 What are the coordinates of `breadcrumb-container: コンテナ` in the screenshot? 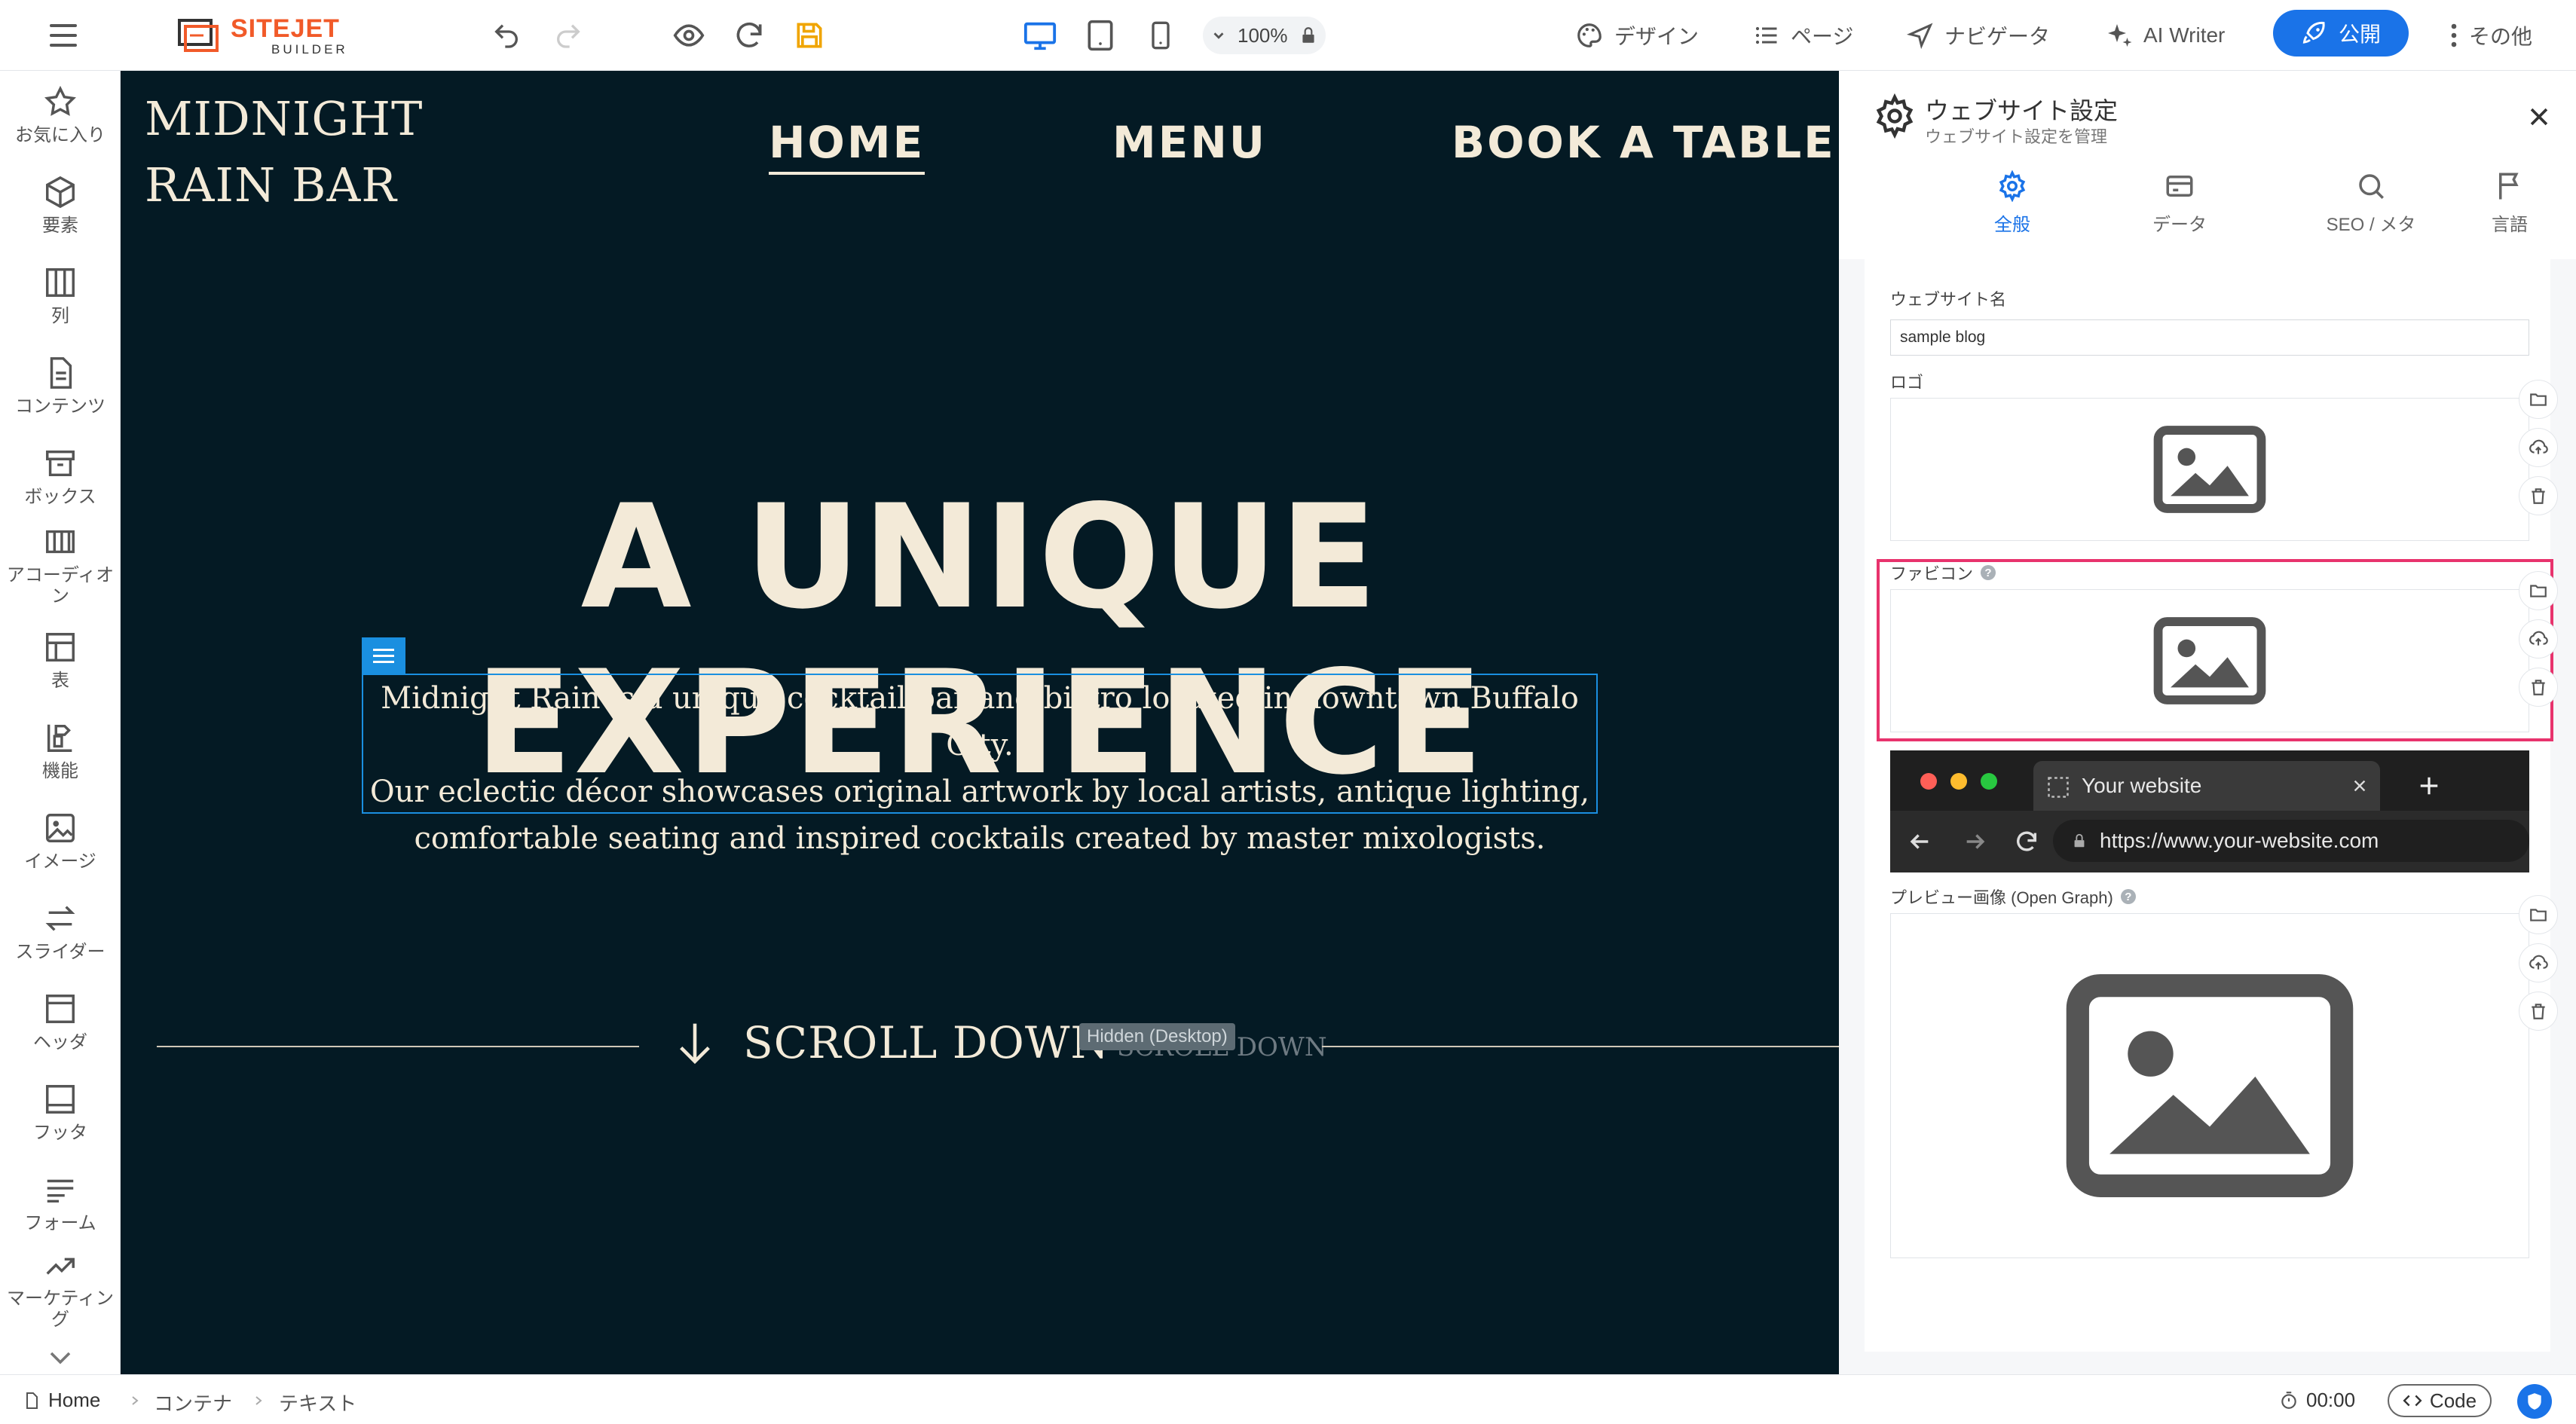 It's located at (193, 1402).